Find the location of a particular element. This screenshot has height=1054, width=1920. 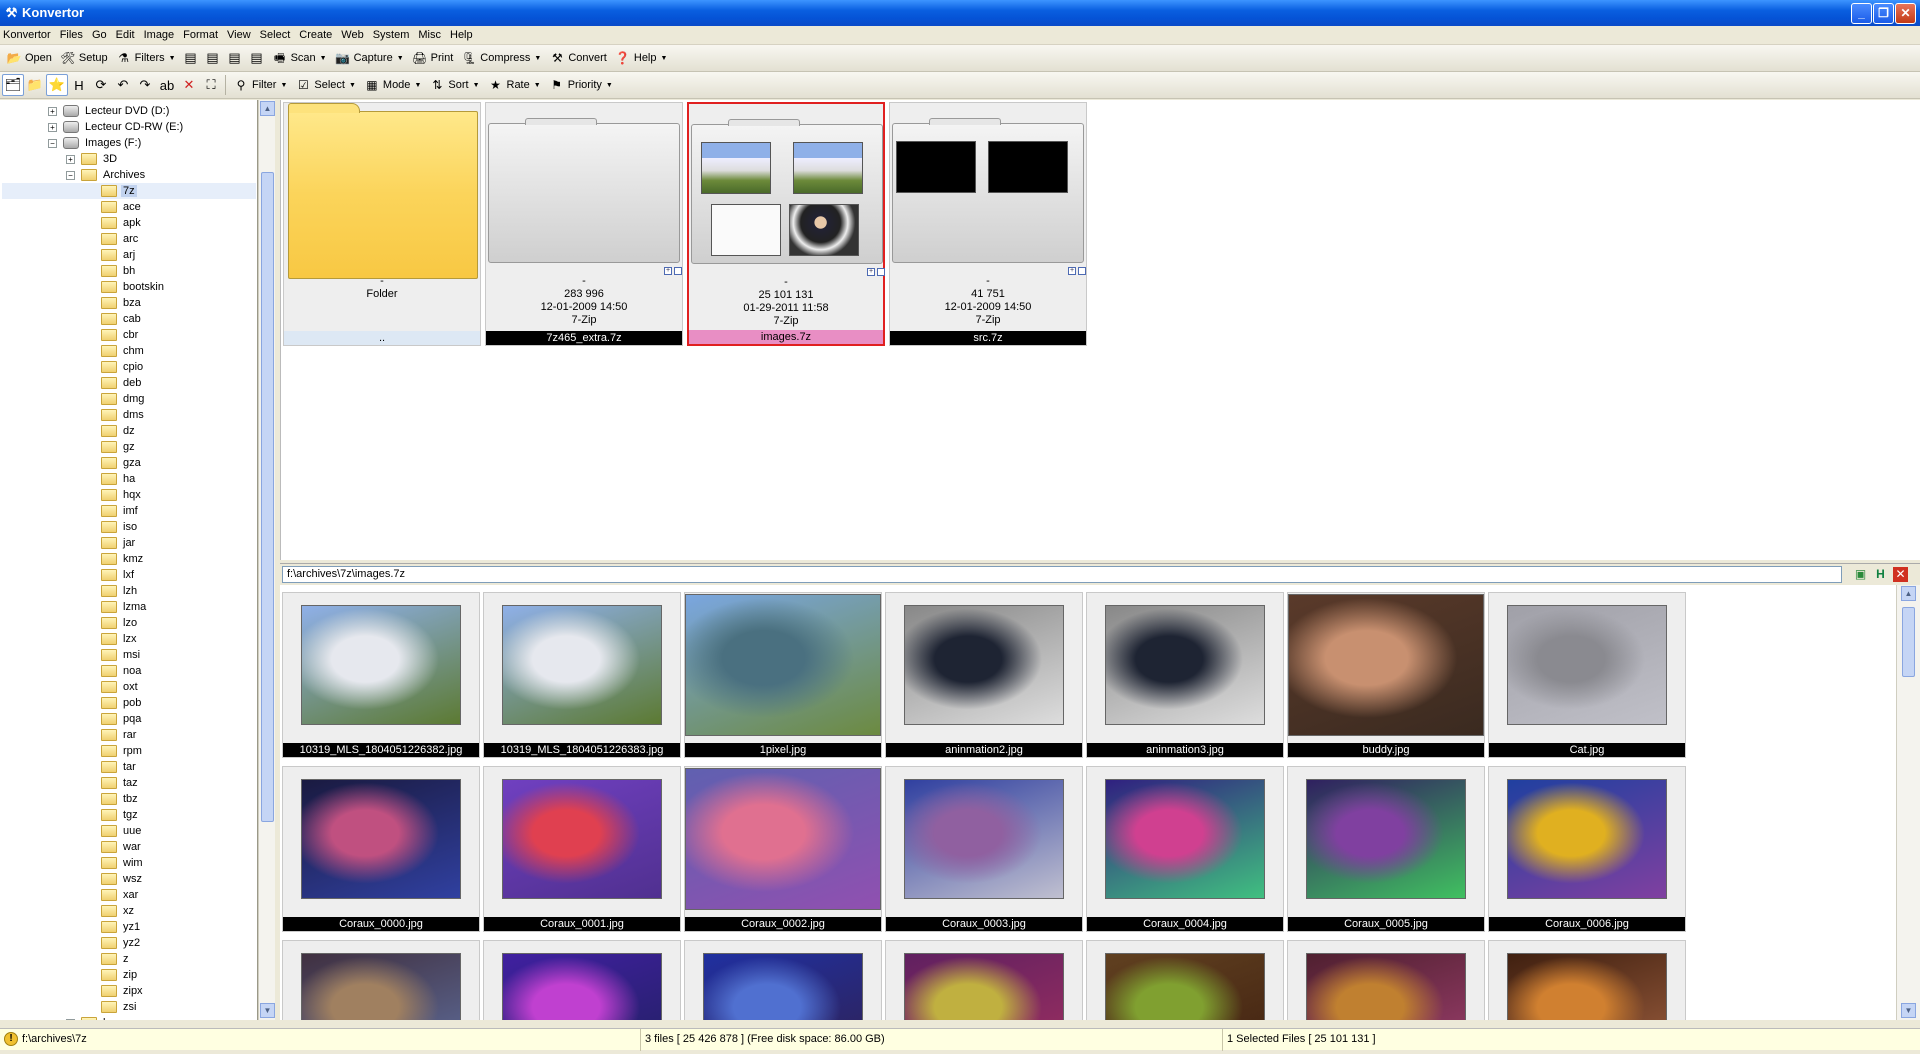

tree-folder-z: z is located at coordinates (108, 959).